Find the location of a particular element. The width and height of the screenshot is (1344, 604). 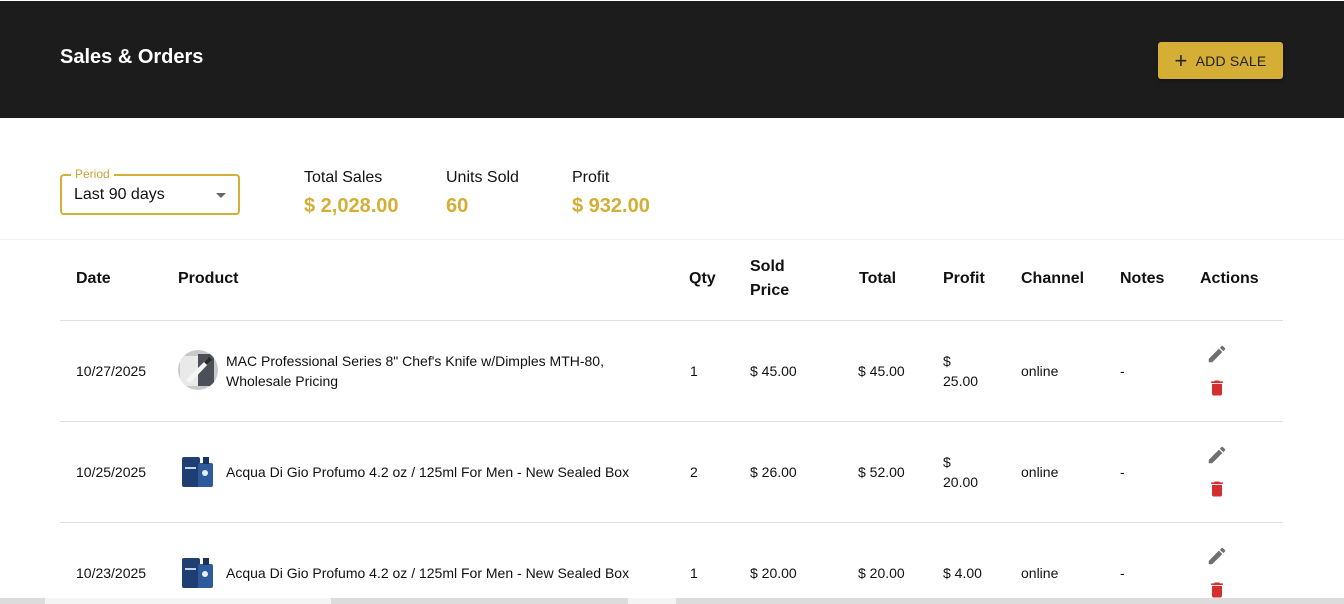

stat-value: $ 2,028.00 is located at coordinates (351, 206).